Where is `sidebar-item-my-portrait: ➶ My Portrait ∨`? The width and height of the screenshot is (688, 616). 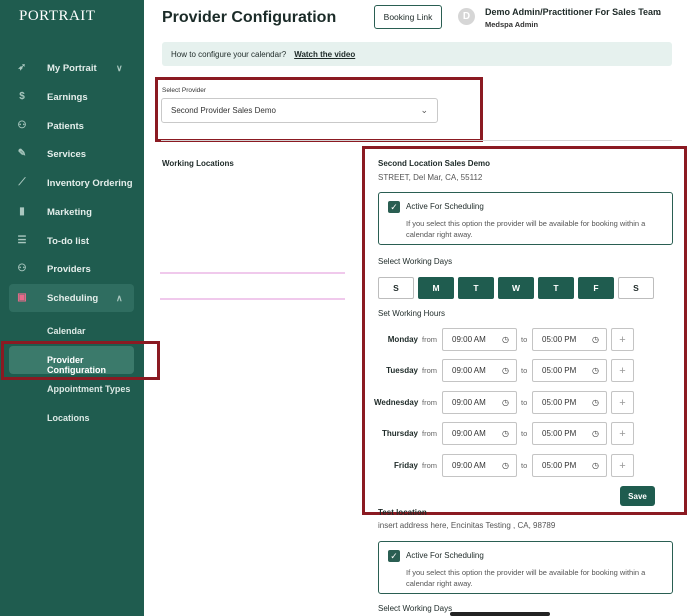 sidebar-item-my-portrait: ➶ My Portrait ∨ is located at coordinates (72, 68).